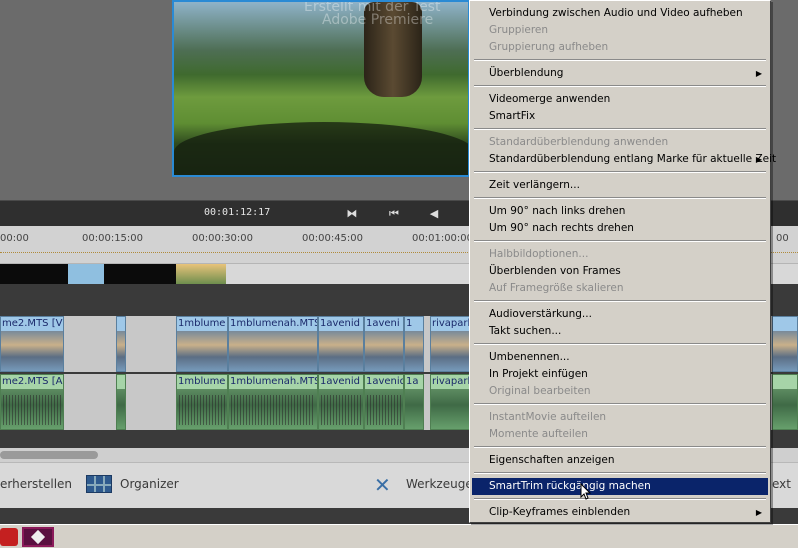 This screenshot has width=798, height=548. What do you see at coordinates (202, 344) in the screenshot?
I see `video-clip: 1mblume` at bounding box center [202, 344].